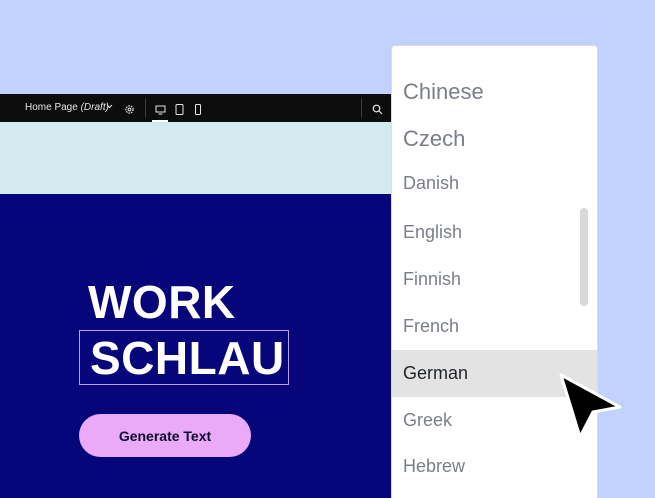 This screenshot has width=655, height=498. I want to click on mouse-pointer-icon, so click(590, 405).